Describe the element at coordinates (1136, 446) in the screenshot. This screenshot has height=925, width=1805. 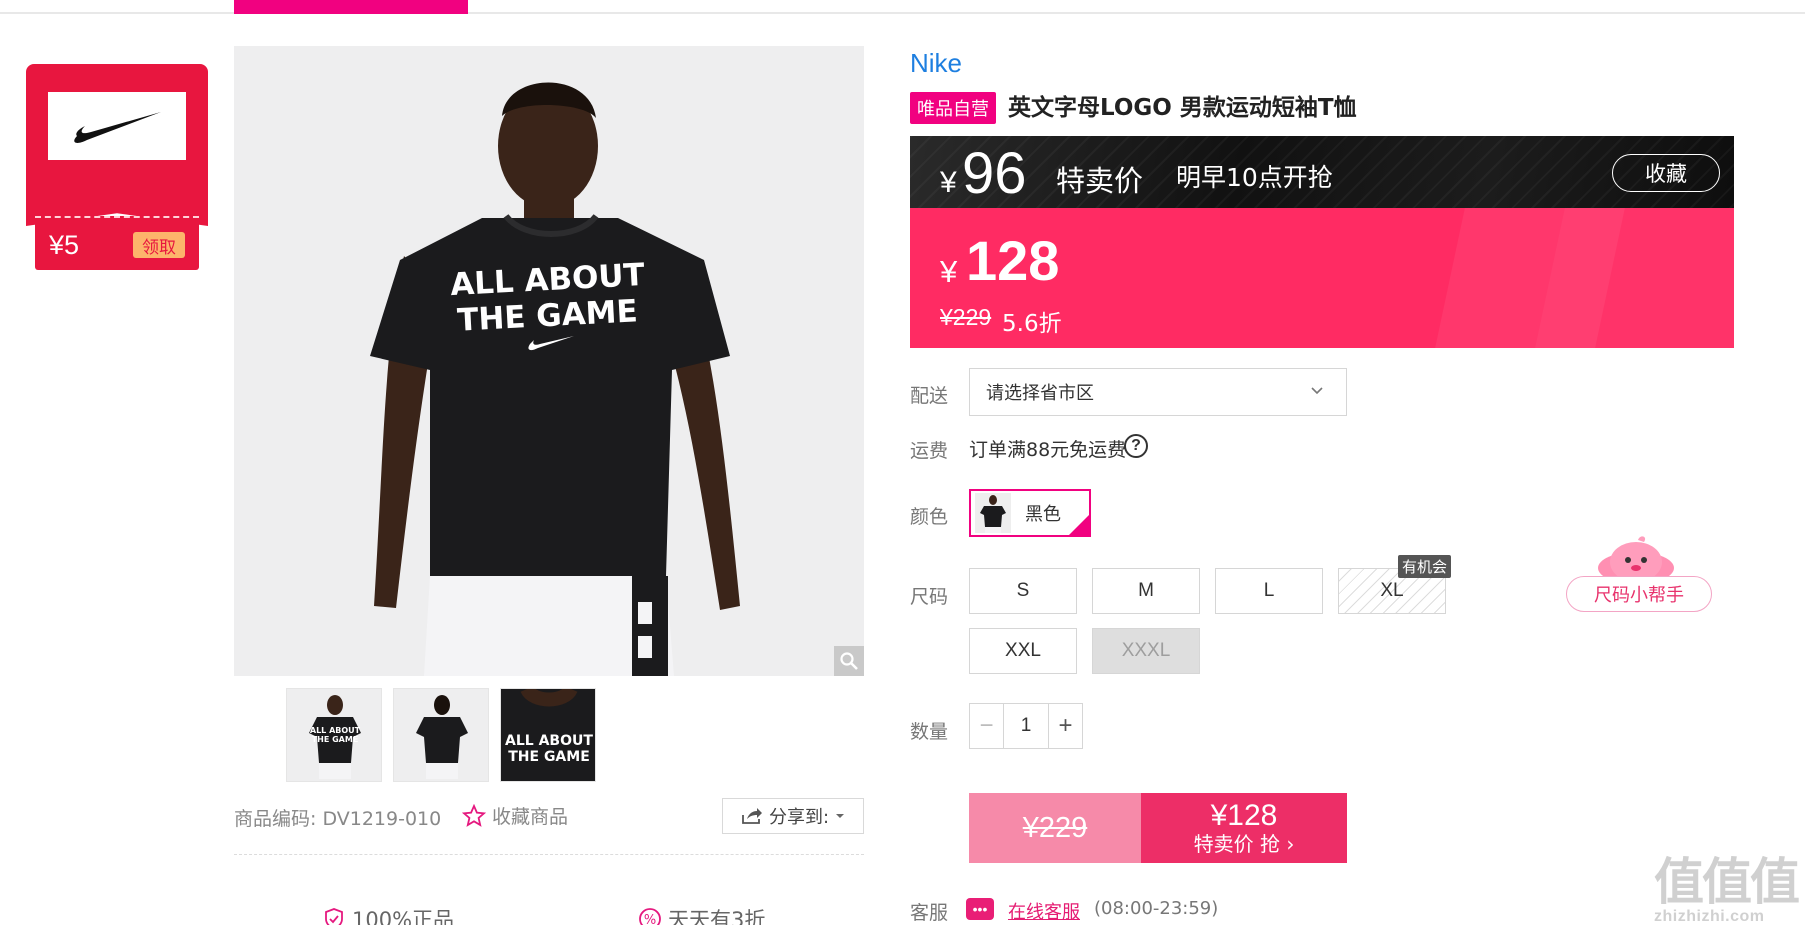
I see `help-icon: ?` at that location.